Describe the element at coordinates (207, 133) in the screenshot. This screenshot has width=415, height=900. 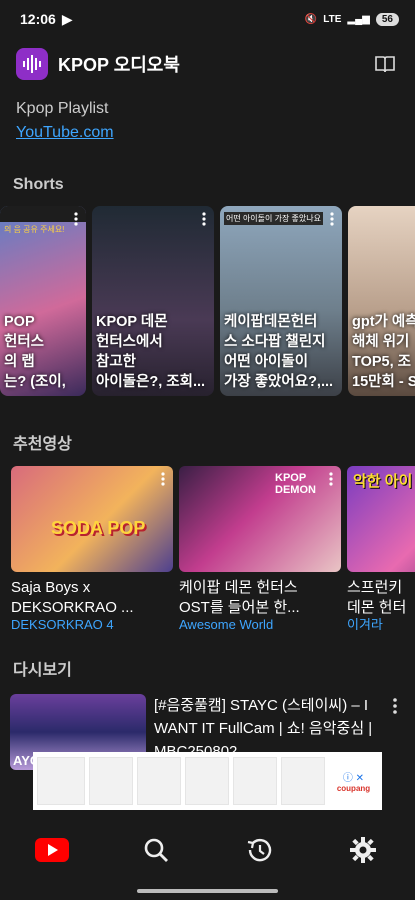
I see `playlist-link: YouTube.com` at that location.